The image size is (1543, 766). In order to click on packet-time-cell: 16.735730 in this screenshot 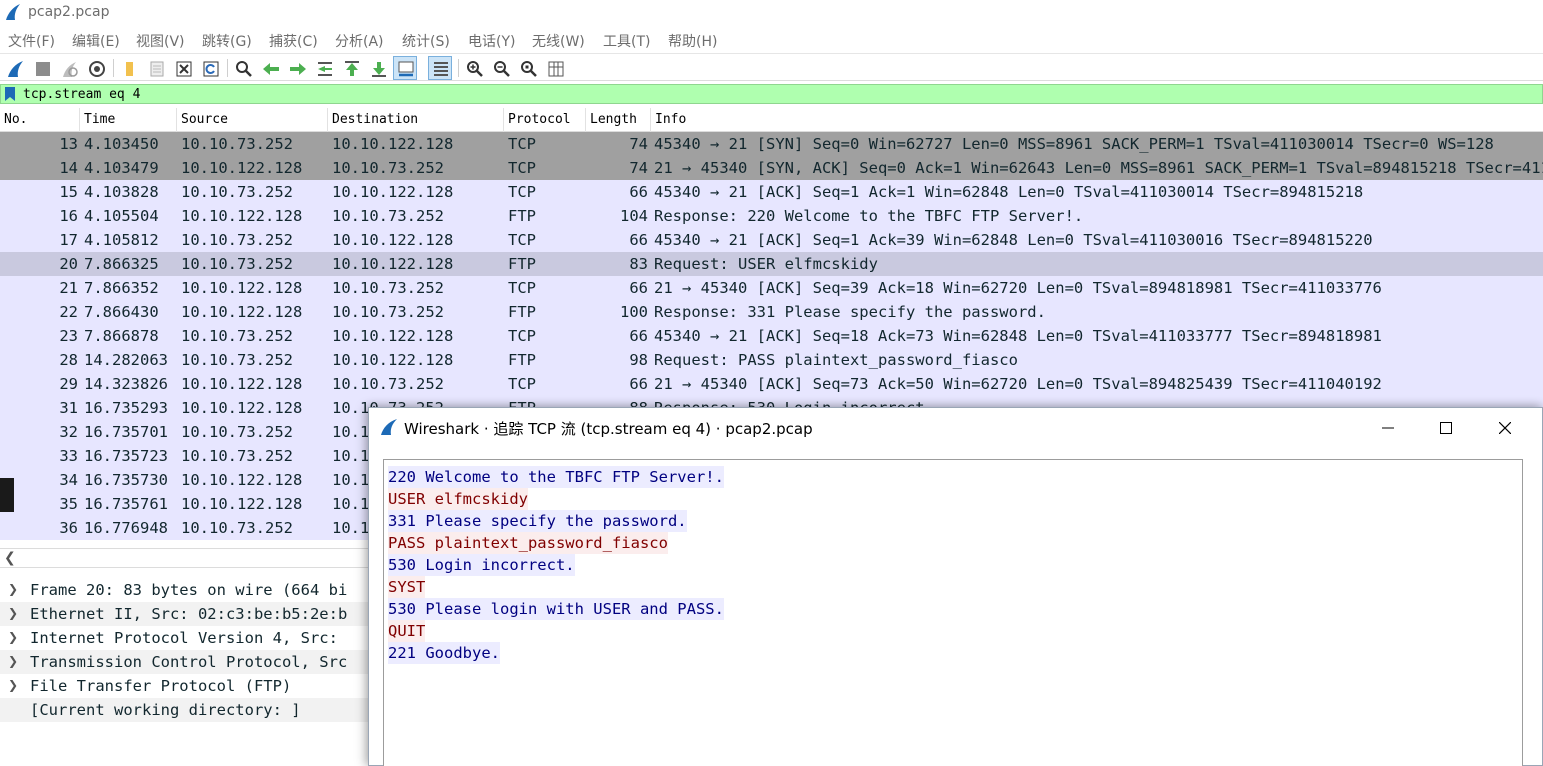, I will do `click(126, 480)`.